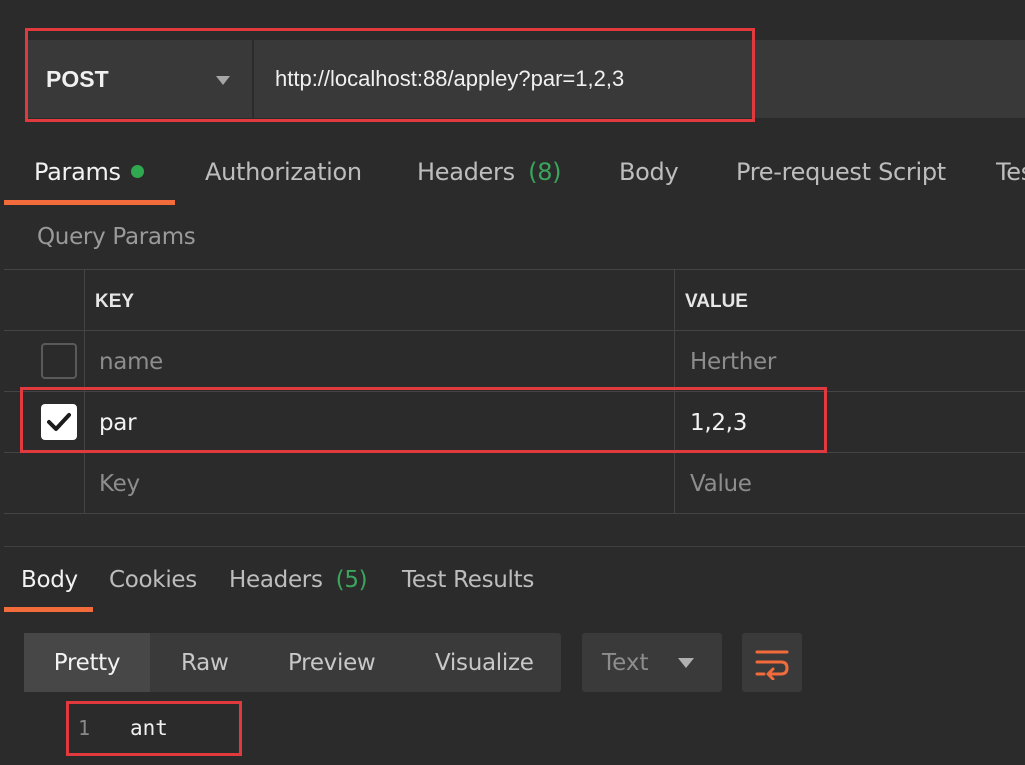 This screenshot has width=1025, height=765. Describe the element at coordinates (721, 484) in the screenshot. I see `value-placeholder: Value` at that location.